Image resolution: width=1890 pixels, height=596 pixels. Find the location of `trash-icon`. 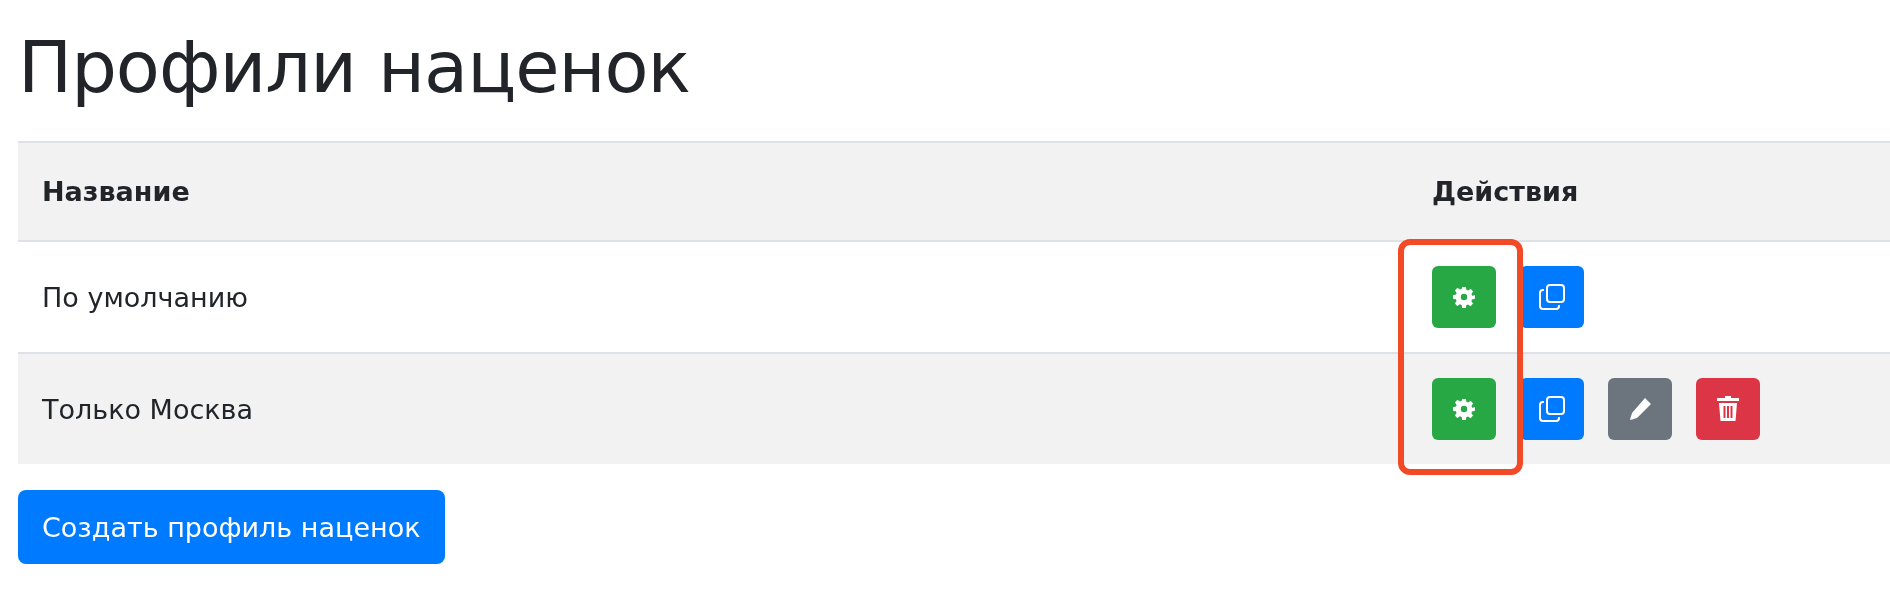

trash-icon is located at coordinates (1728, 409).